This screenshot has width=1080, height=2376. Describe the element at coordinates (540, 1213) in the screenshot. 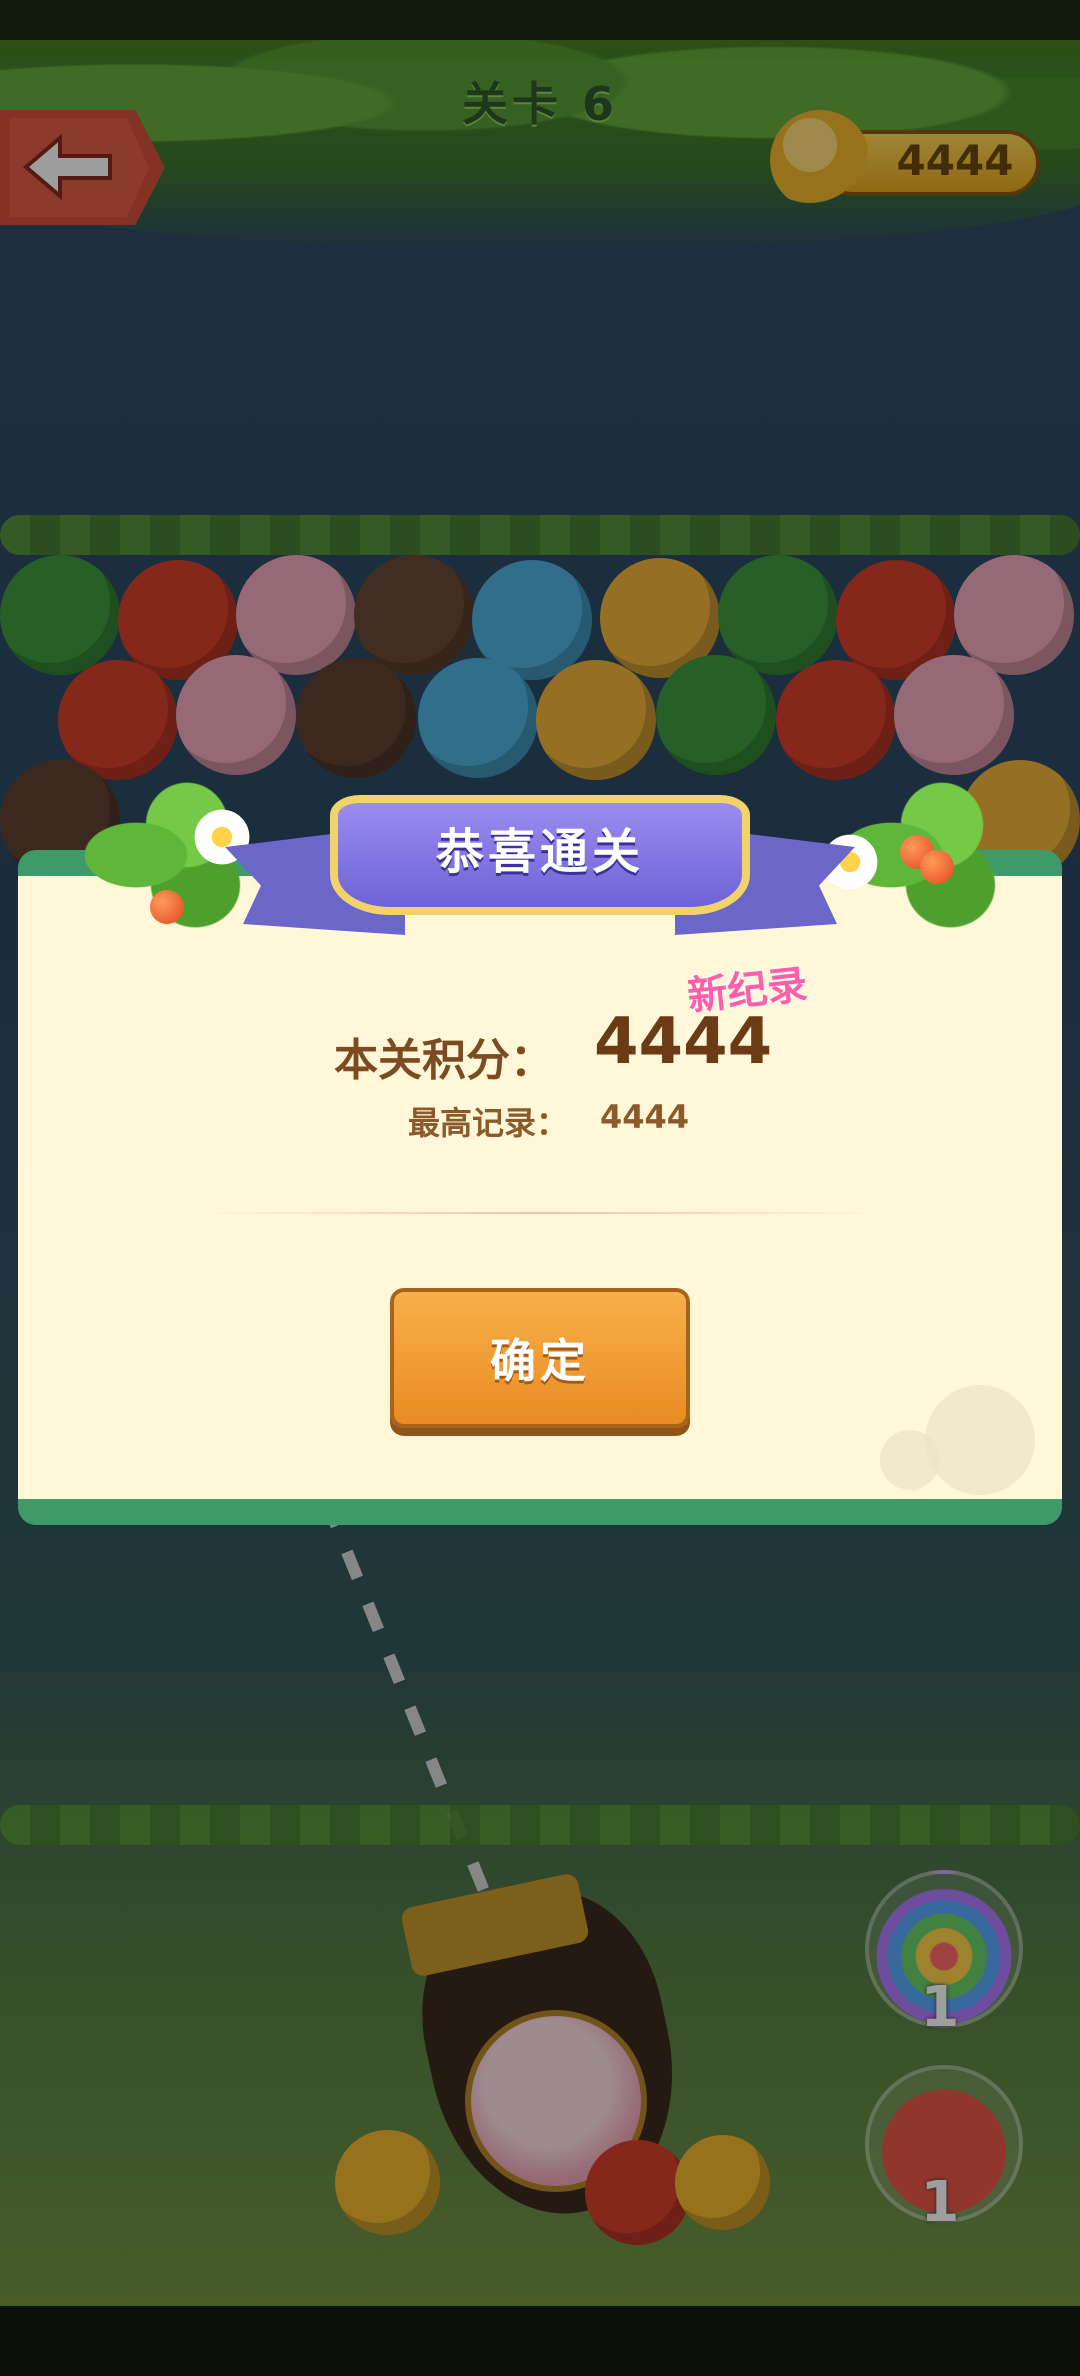

I see `divider` at that location.